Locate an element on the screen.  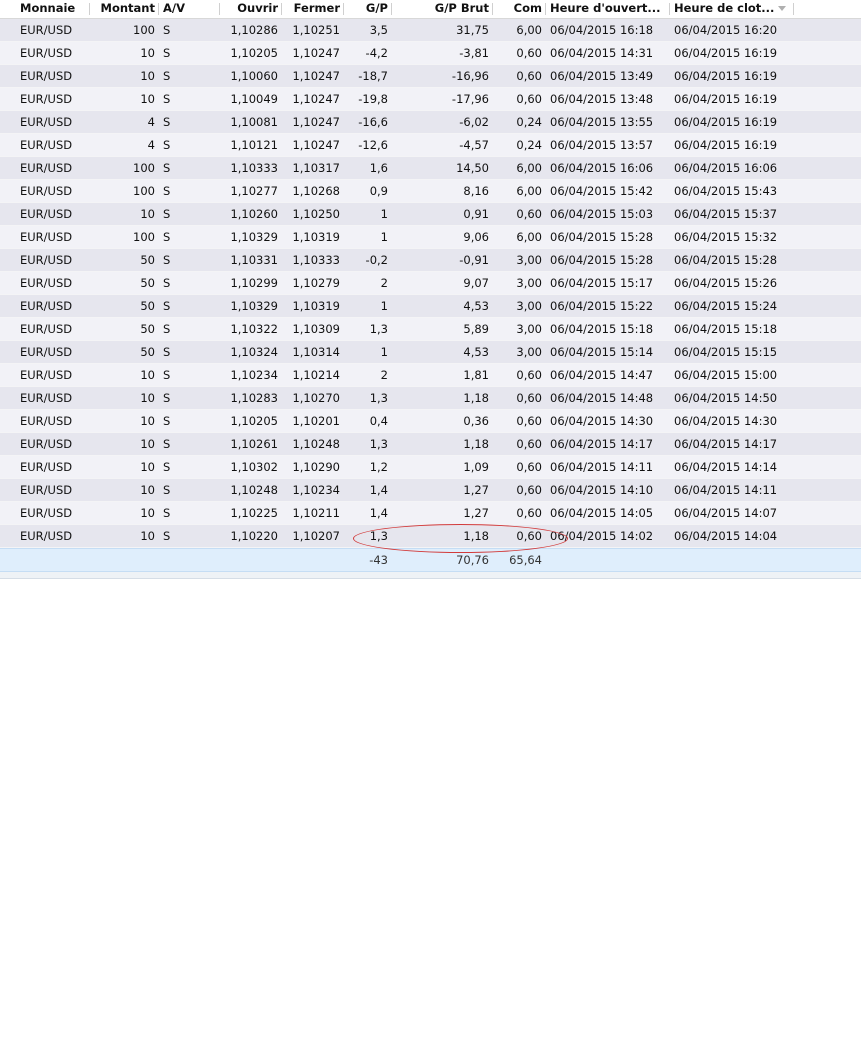
cell-gp-brut: 1,81 is located at coordinates (476, 375).